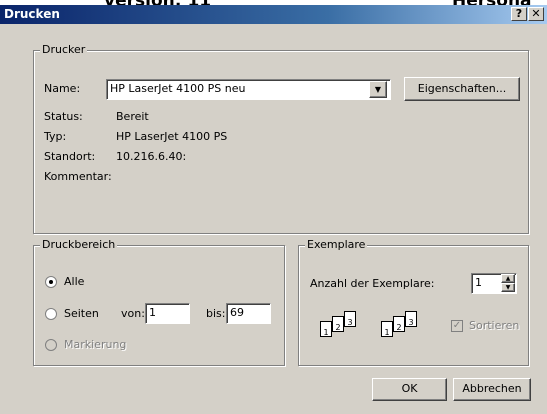 The height and width of the screenshot is (414, 547). What do you see at coordinates (273, 14) in the screenshot?
I see `title-bar: Drucken ? ✕` at bounding box center [273, 14].